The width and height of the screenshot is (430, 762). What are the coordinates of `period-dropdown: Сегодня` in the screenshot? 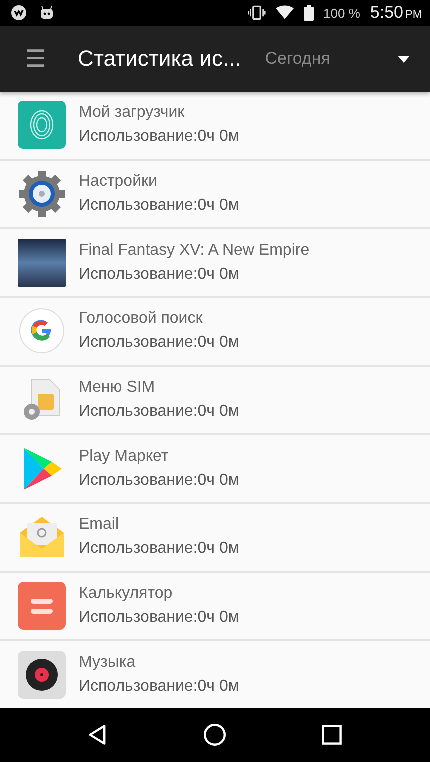 It's located at (331, 59).